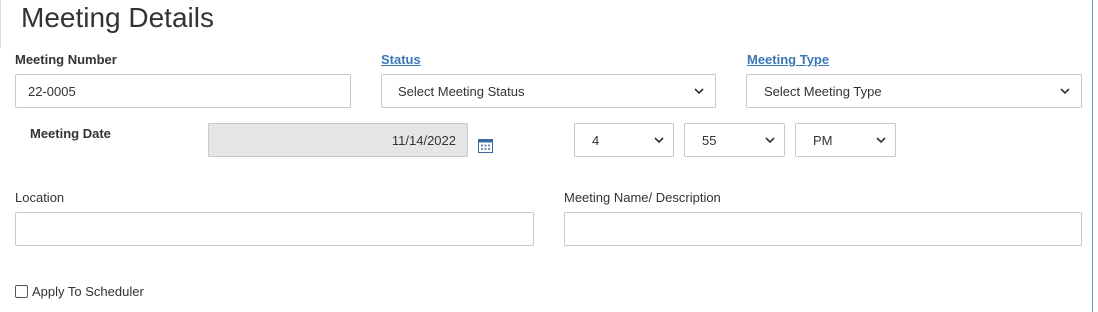  I want to click on location-label: Location, so click(40, 197).